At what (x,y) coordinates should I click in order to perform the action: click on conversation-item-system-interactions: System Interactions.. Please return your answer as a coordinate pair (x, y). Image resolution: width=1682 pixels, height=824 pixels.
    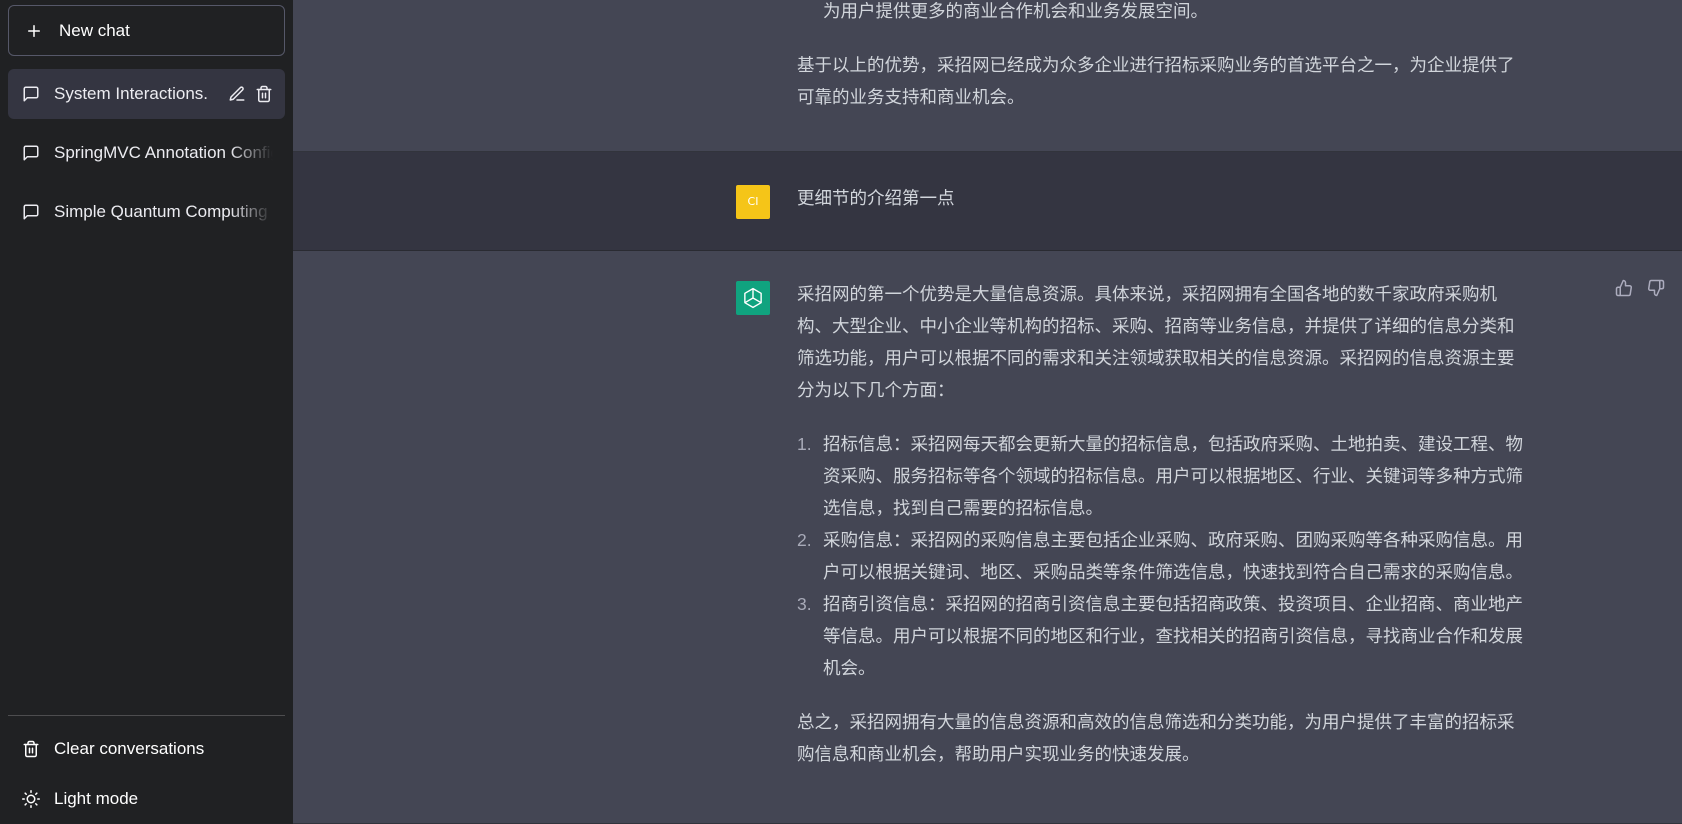
    Looking at the image, I should click on (146, 94).